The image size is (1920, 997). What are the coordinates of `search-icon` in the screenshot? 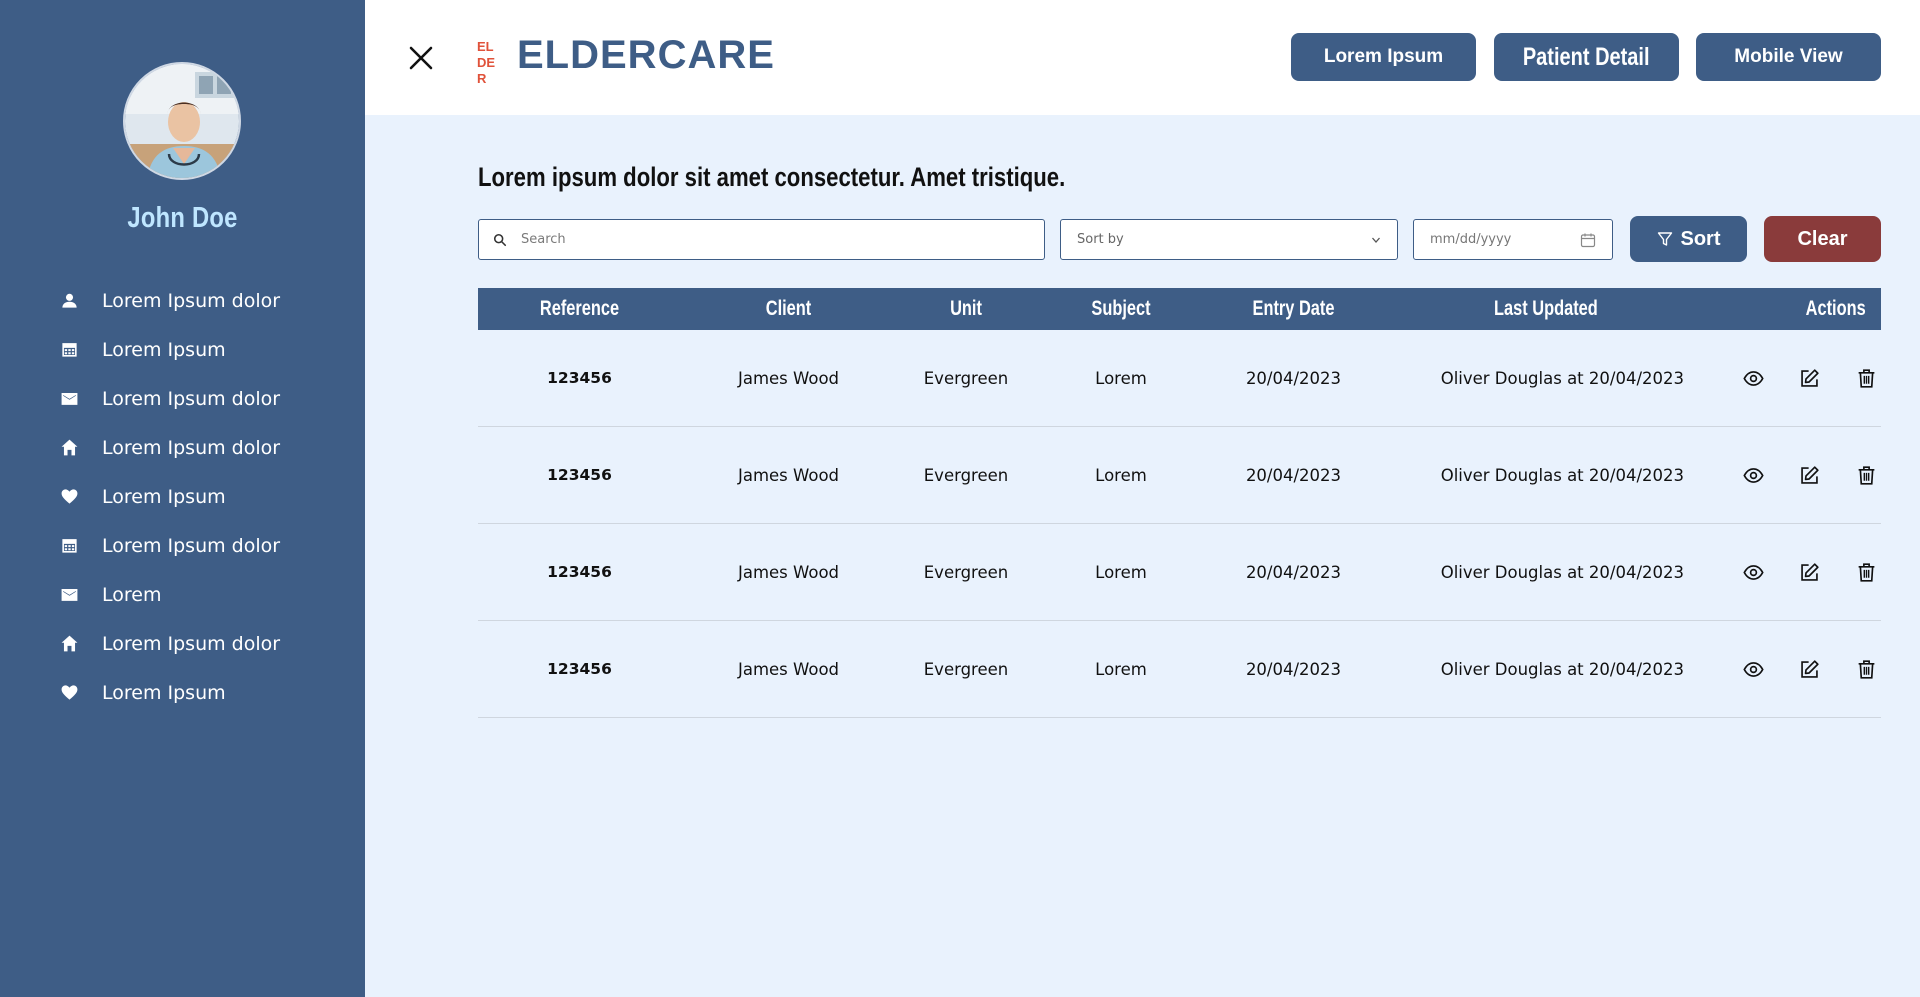 It's located at (500, 239).